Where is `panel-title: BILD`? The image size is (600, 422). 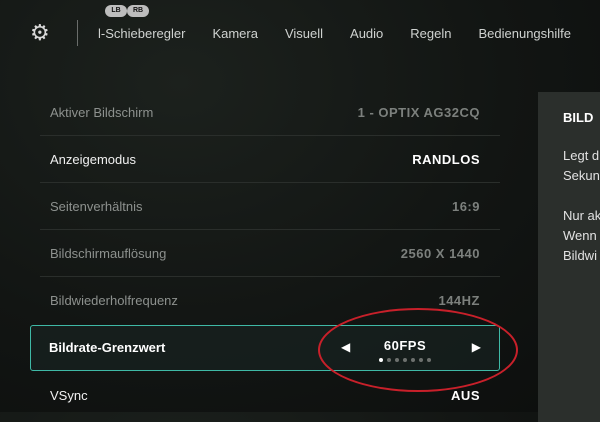
panel-title: BILD is located at coordinates (578, 117).